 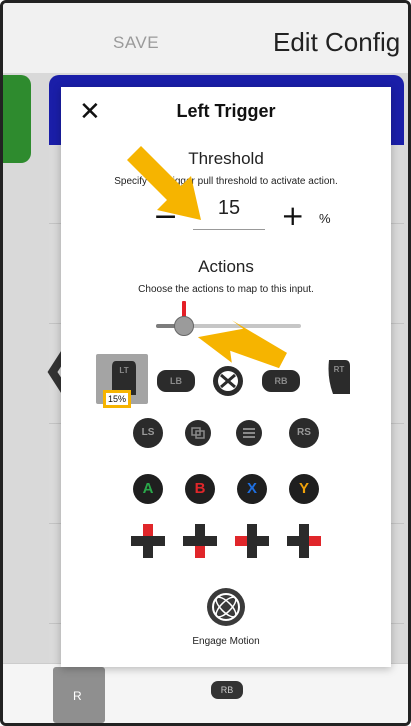 I want to click on side-tab-green, so click(x=17, y=119).